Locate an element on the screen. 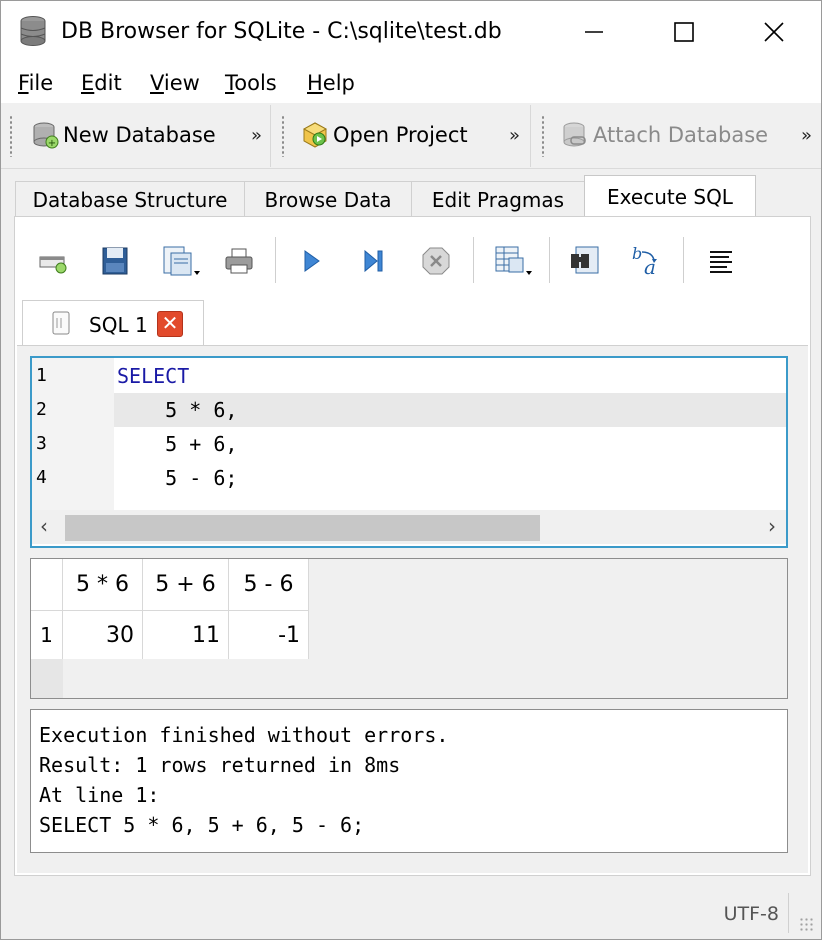 The image size is (822, 940). open-sql-file-icon is located at coordinates (115, 261).